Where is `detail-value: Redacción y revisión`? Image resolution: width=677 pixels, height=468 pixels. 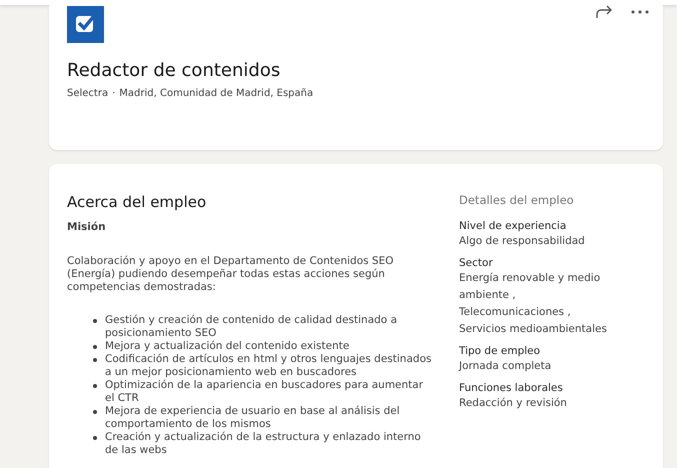 detail-value: Redacción y revisión is located at coordinates (513, 403).